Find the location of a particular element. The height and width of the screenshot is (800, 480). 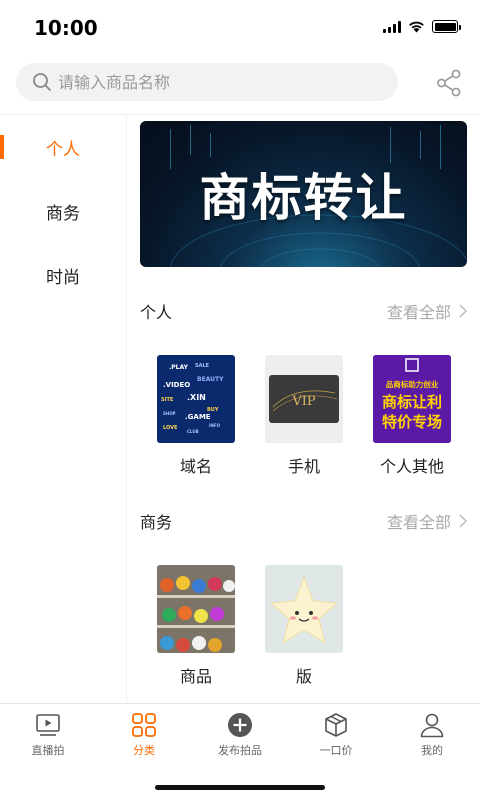

tab-live: 直播拍 is located at coordinates (48, 733).